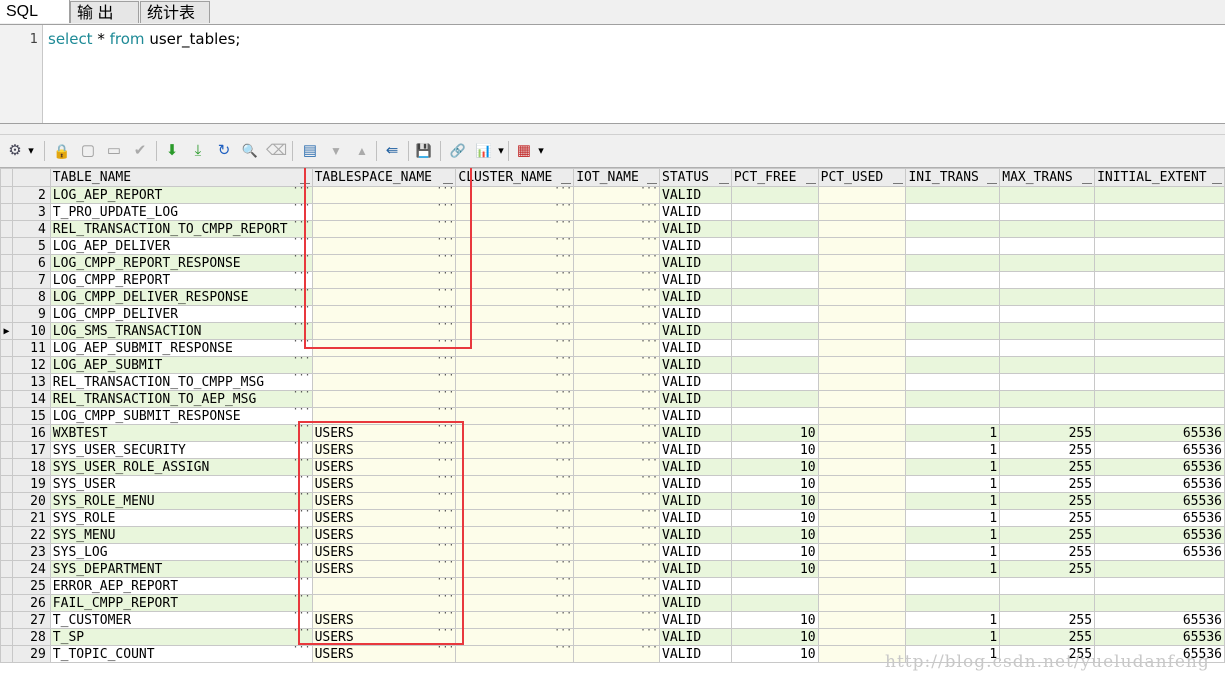 This screenshot has height=682, width=1225. I want to click on cell-table-name: REL_TRANSACTION_TO_CMPP_REPORT ···, so click(181, 229).